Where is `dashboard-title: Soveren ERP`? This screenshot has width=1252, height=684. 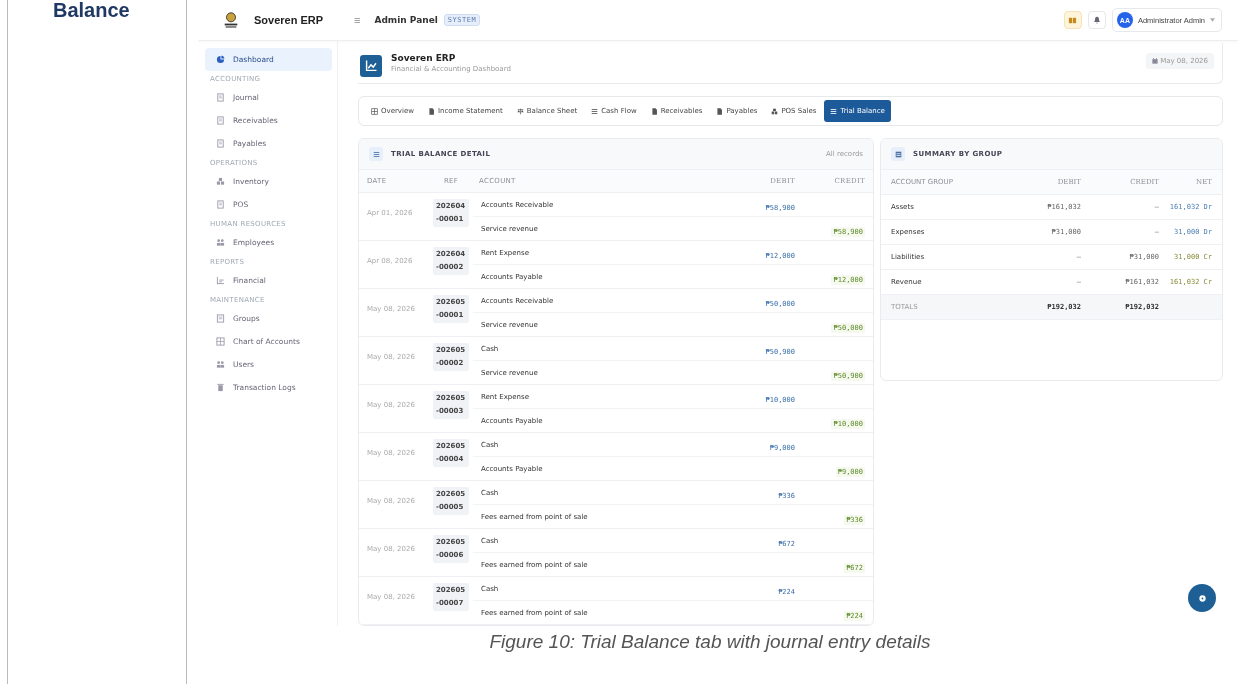 dashboard-title: Soveren ERP is located at coordinates (424, 58).